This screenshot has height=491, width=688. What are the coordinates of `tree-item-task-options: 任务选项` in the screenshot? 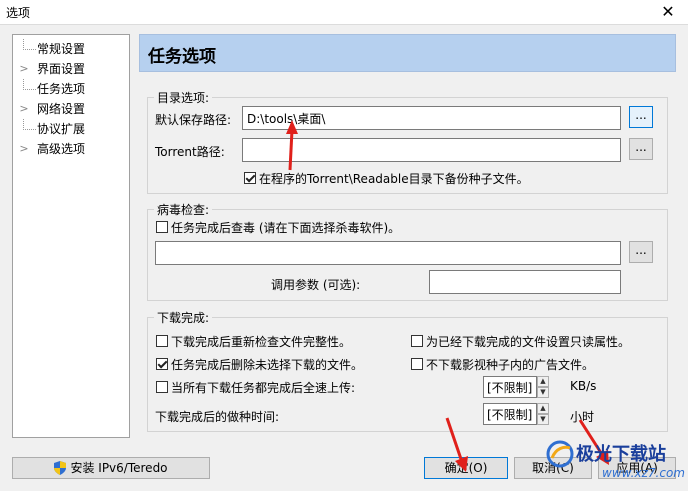 It's located at (71, 89).